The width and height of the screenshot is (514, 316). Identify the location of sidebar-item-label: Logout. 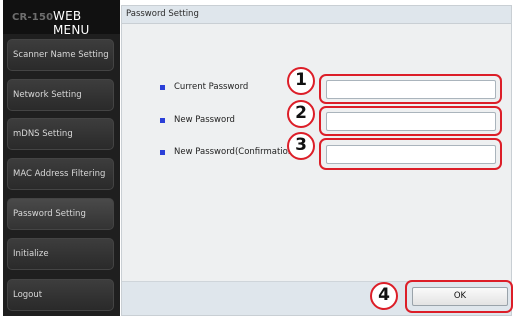
(28, 295).